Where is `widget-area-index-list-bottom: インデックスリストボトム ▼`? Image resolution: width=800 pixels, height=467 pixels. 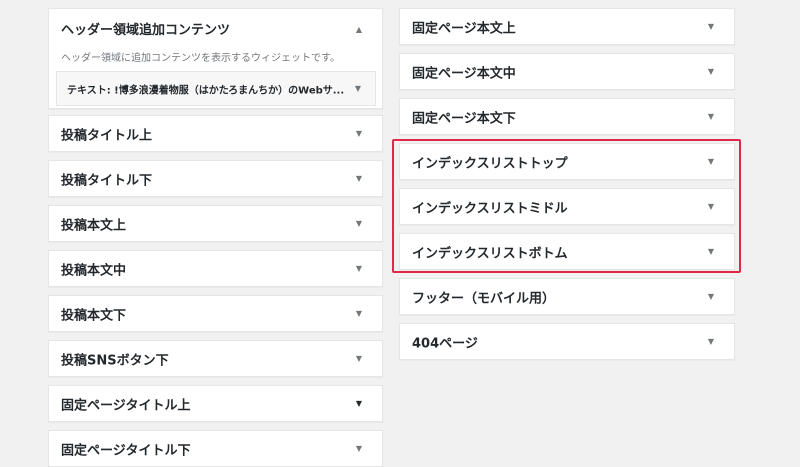 widget-area-index-list-bottom: インデックスリストボトム ▼ is located at coordinates (567, 251).